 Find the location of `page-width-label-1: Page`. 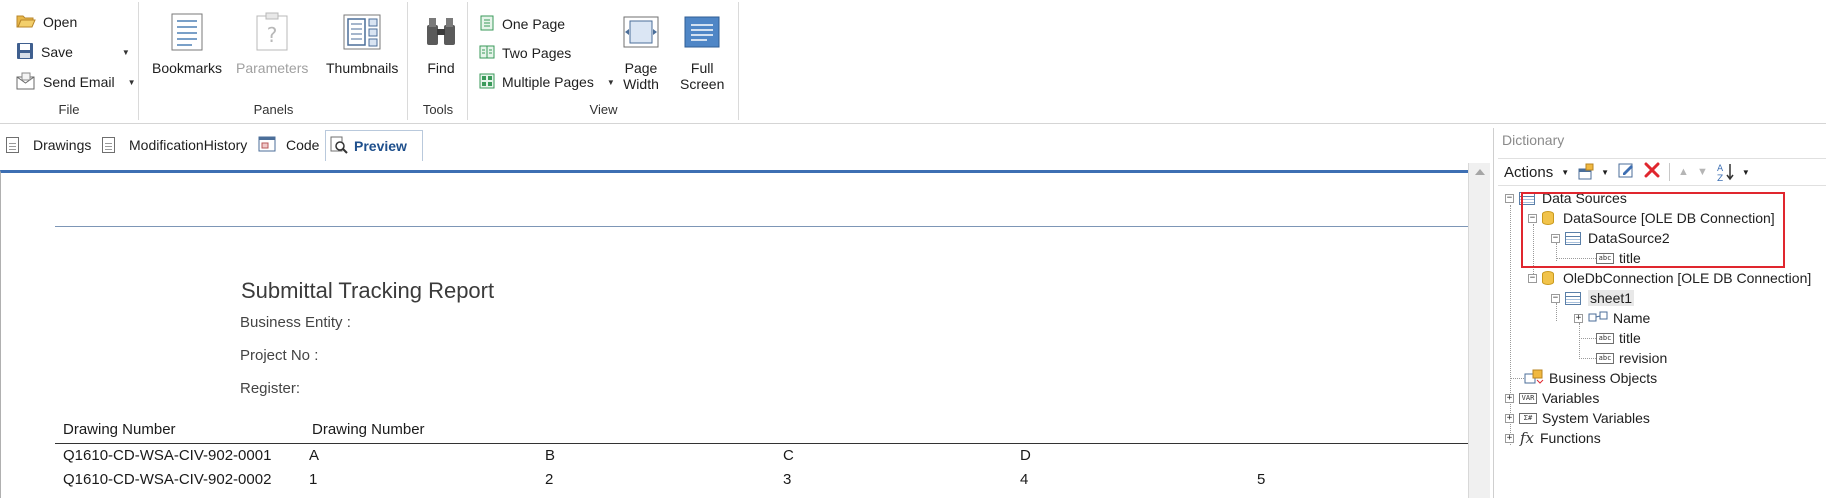

page-width-label-1: Page is located at coordinates (641, 68).